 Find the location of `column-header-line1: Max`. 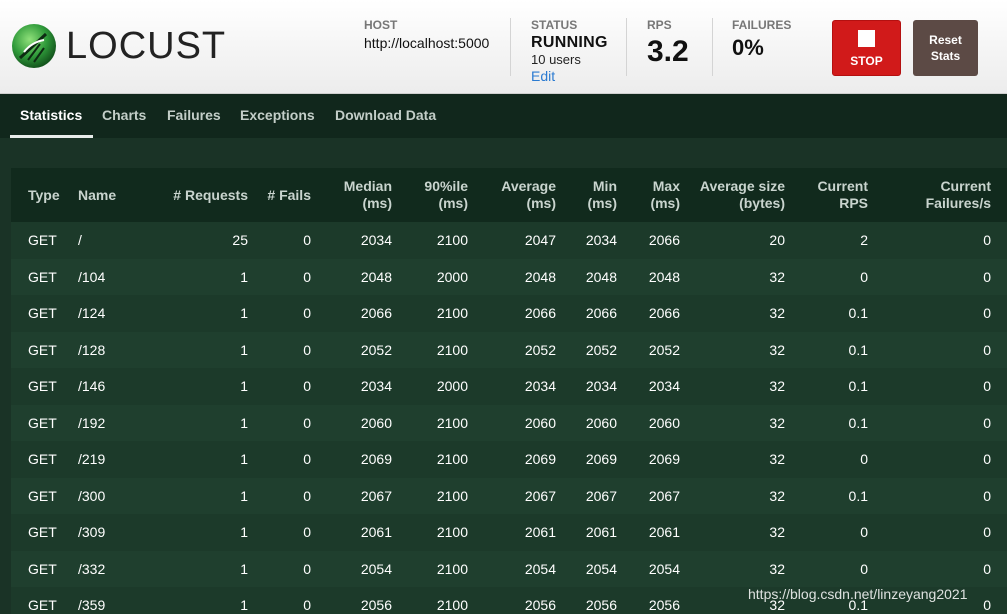

column-header-line1: Max is located at coordinates (666, 186).